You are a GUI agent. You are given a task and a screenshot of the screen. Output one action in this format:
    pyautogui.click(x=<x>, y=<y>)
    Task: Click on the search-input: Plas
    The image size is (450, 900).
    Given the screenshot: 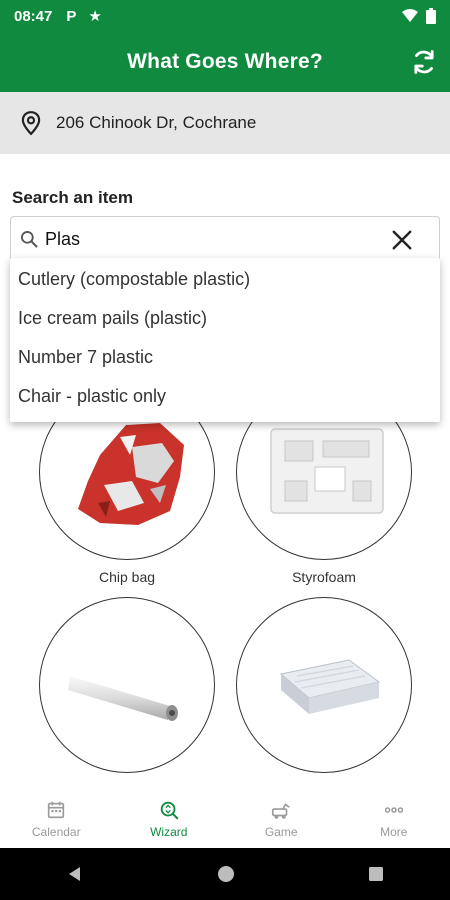 What is the action you would take?
    pyautogui.click(x=225, y=239)
    